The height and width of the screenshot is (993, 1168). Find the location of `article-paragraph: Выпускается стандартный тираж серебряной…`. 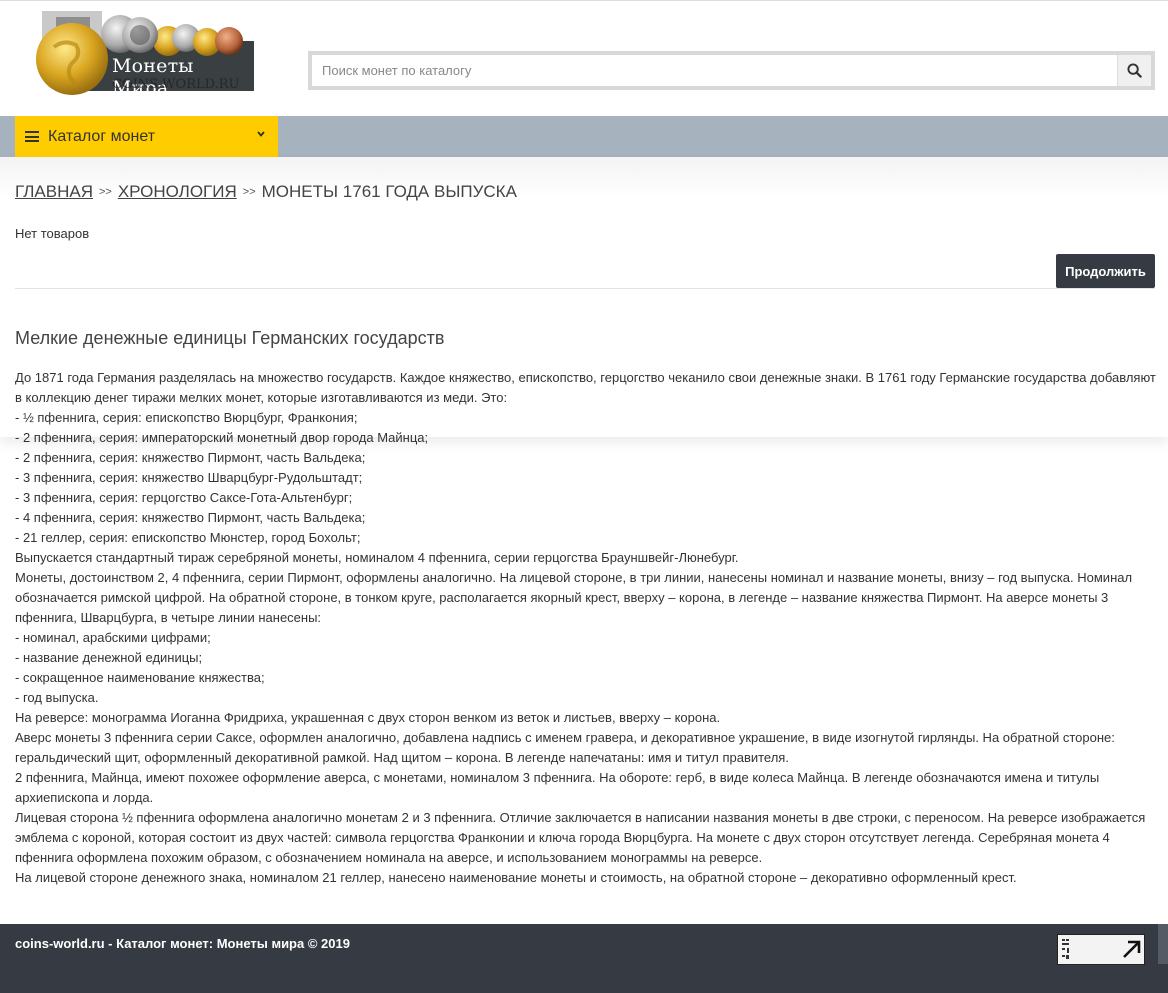

article-paragraph: Выпускается стандартный тираж серебряной… is located at coordinates (377, 557).